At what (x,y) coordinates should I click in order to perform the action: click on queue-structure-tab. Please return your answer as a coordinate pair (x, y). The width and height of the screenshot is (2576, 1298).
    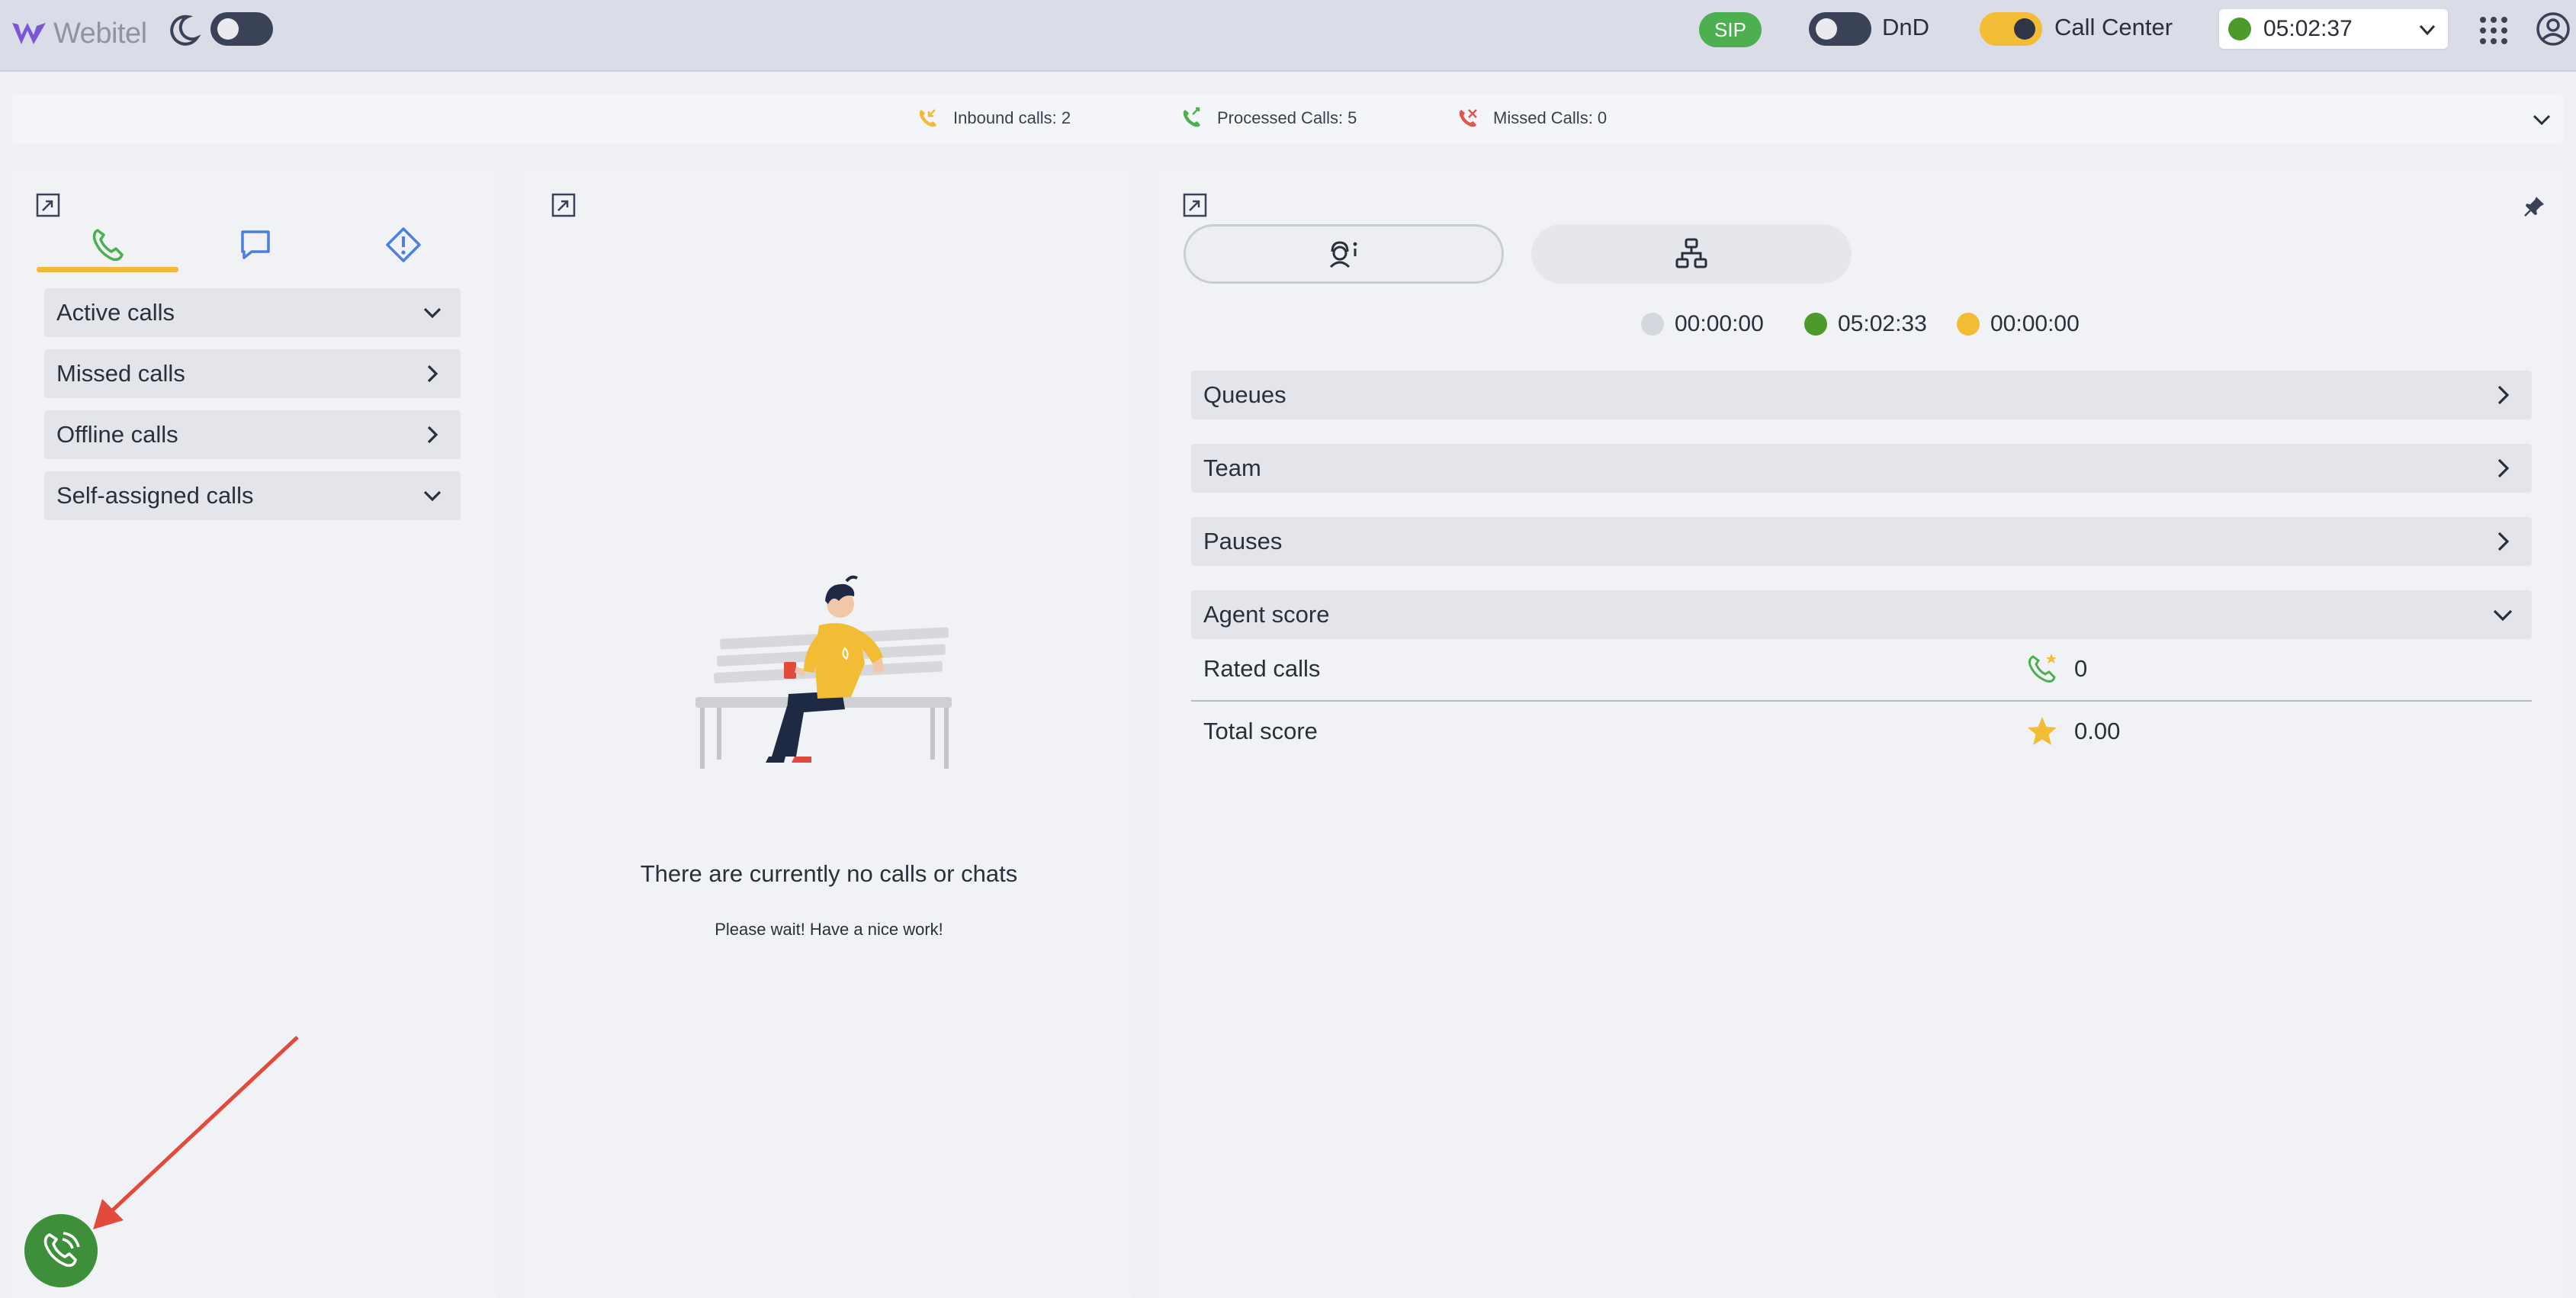
    Looking at the image, I should click on (1691, 254).